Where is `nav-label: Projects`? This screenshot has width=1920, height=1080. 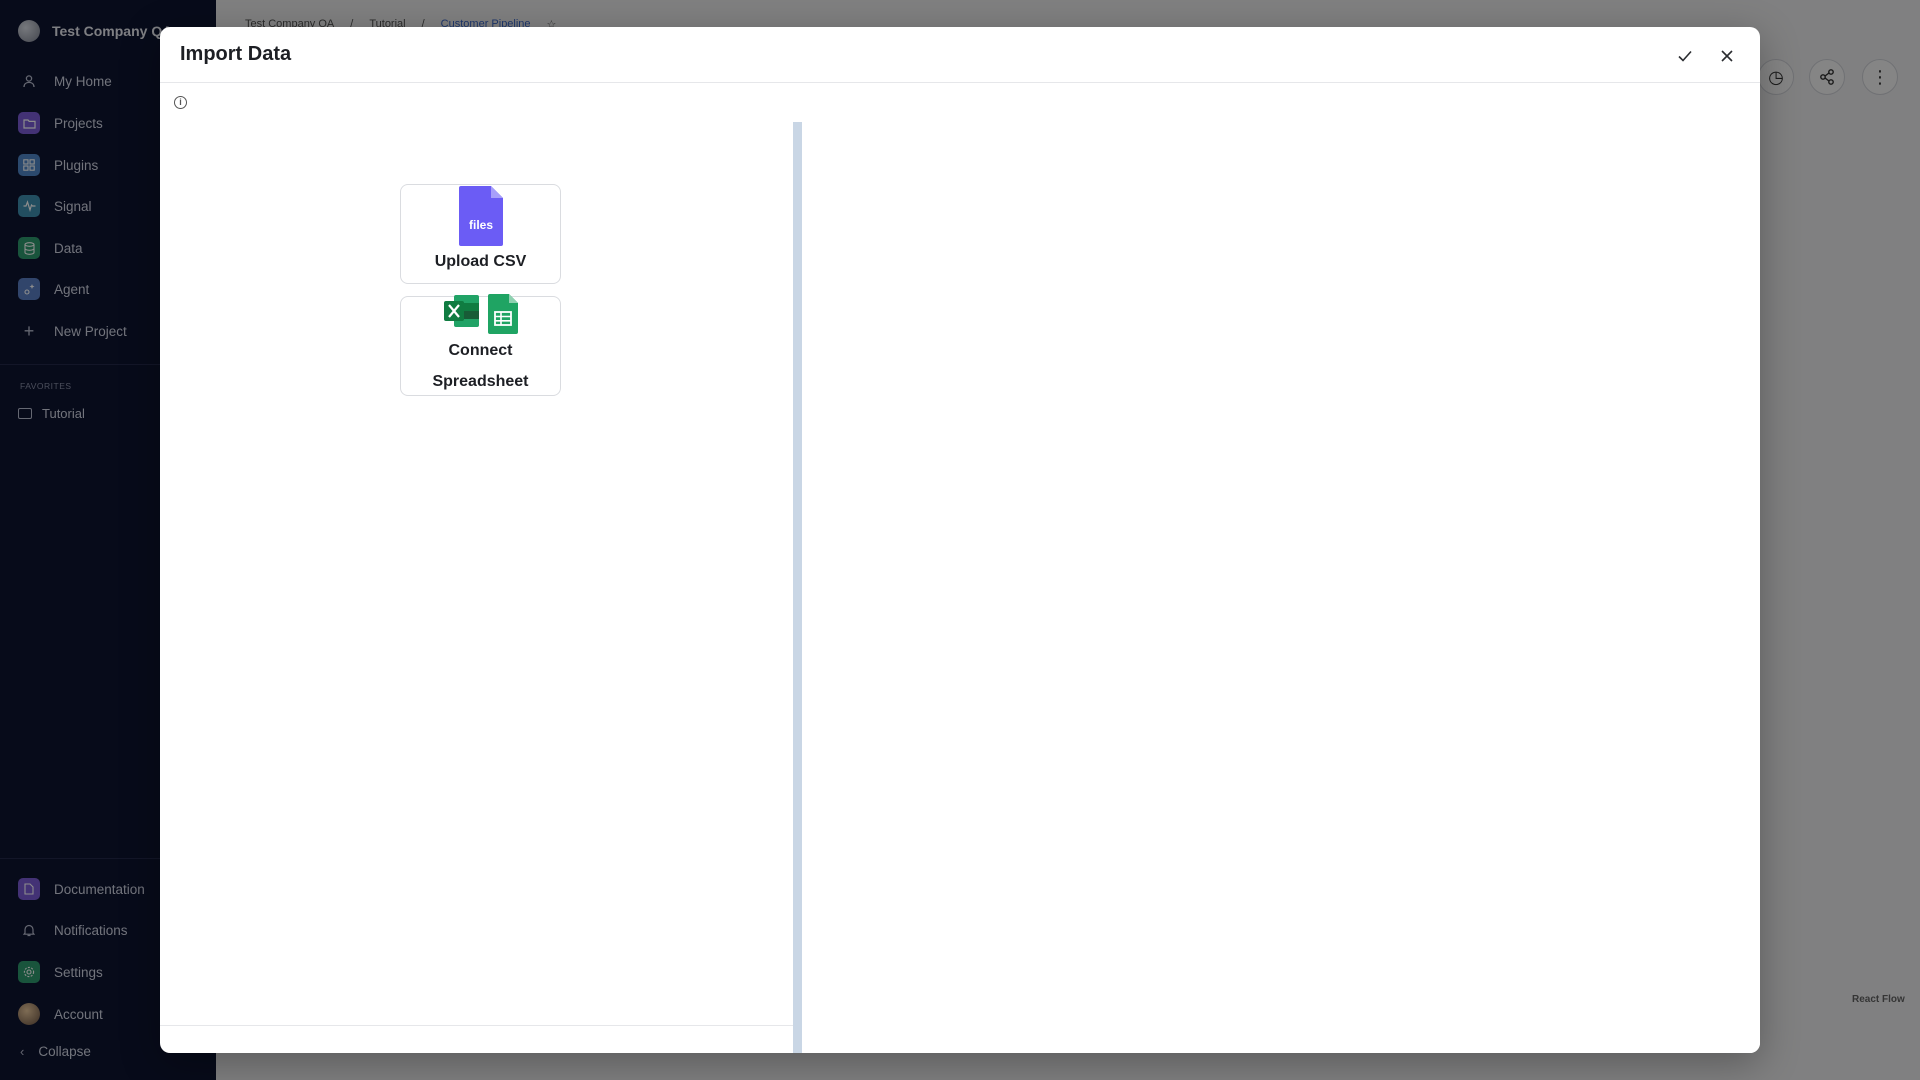 nav-label: Projects is located at coordinates (78, 123).